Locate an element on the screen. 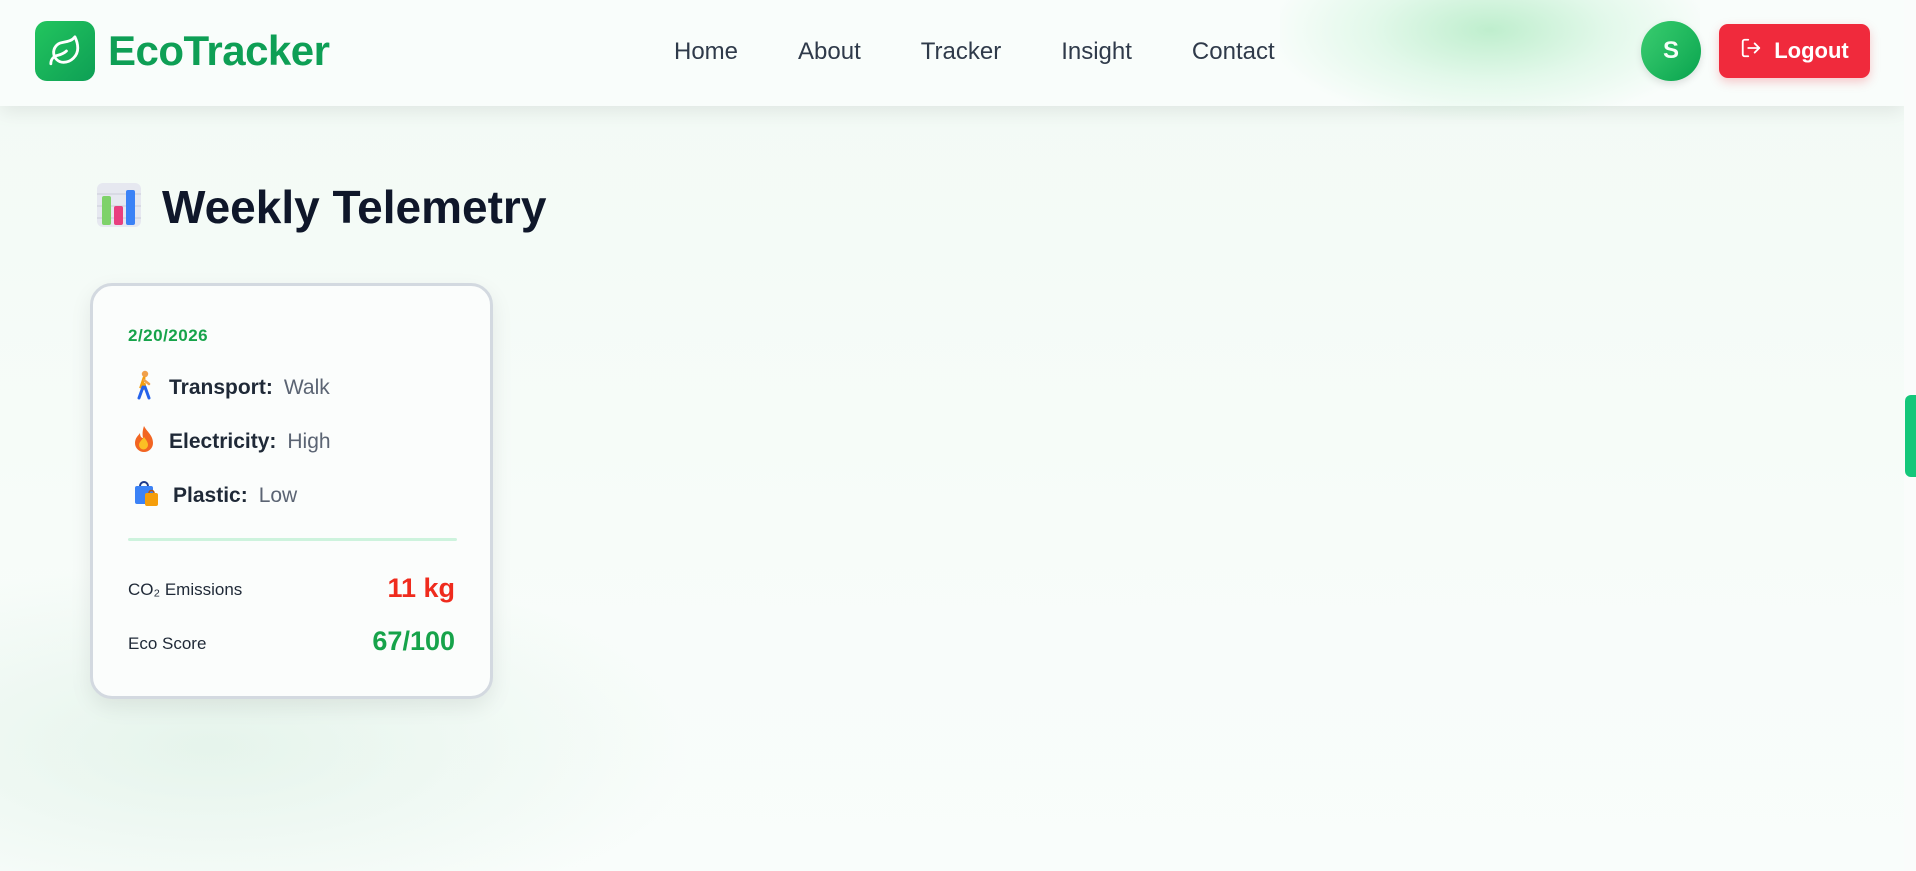 The height and width of the screenshot is (871, 1916). scrollbar-thumb is located at coordinates (1910, 436).